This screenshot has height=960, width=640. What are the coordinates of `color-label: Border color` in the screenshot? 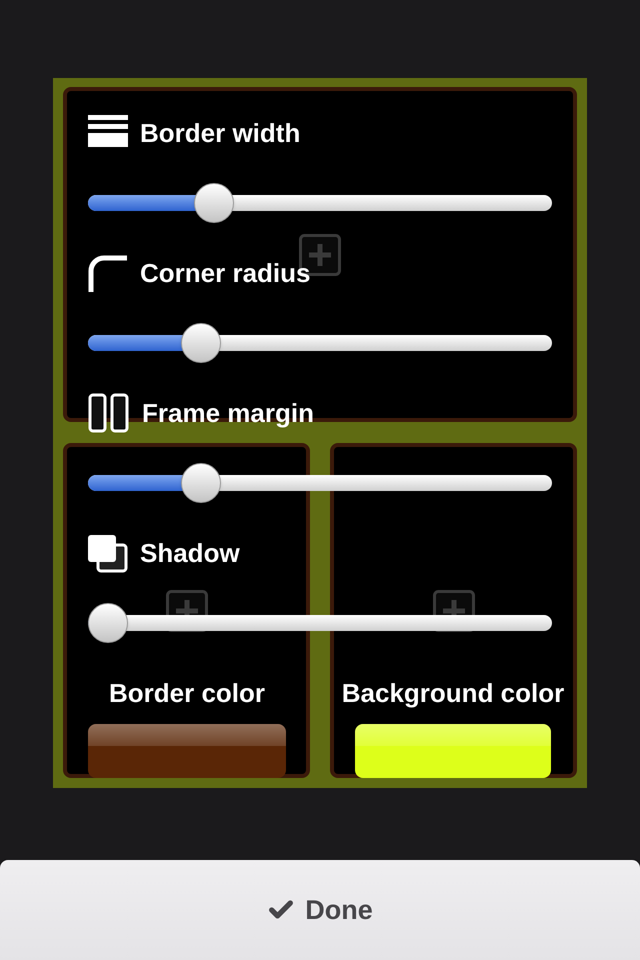 It's located at (187, 693).